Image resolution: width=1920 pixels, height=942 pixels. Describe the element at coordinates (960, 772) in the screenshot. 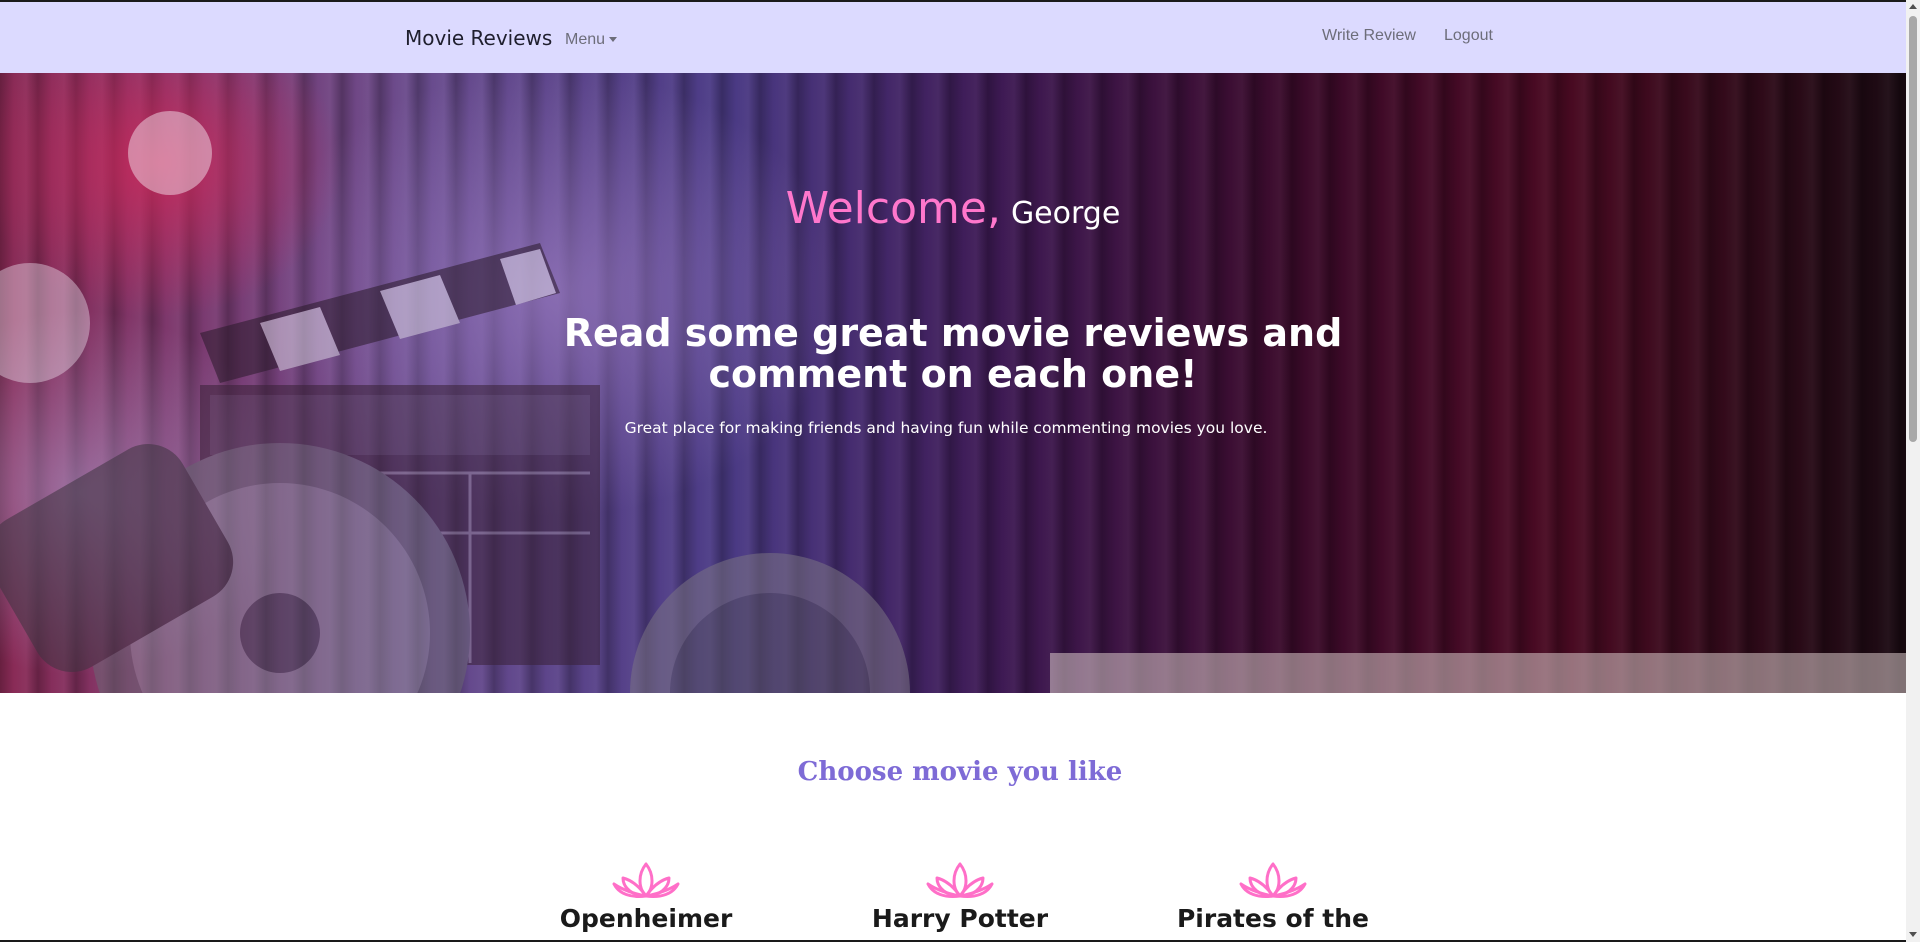

I see `section-title: Choose movie you like` at that location.